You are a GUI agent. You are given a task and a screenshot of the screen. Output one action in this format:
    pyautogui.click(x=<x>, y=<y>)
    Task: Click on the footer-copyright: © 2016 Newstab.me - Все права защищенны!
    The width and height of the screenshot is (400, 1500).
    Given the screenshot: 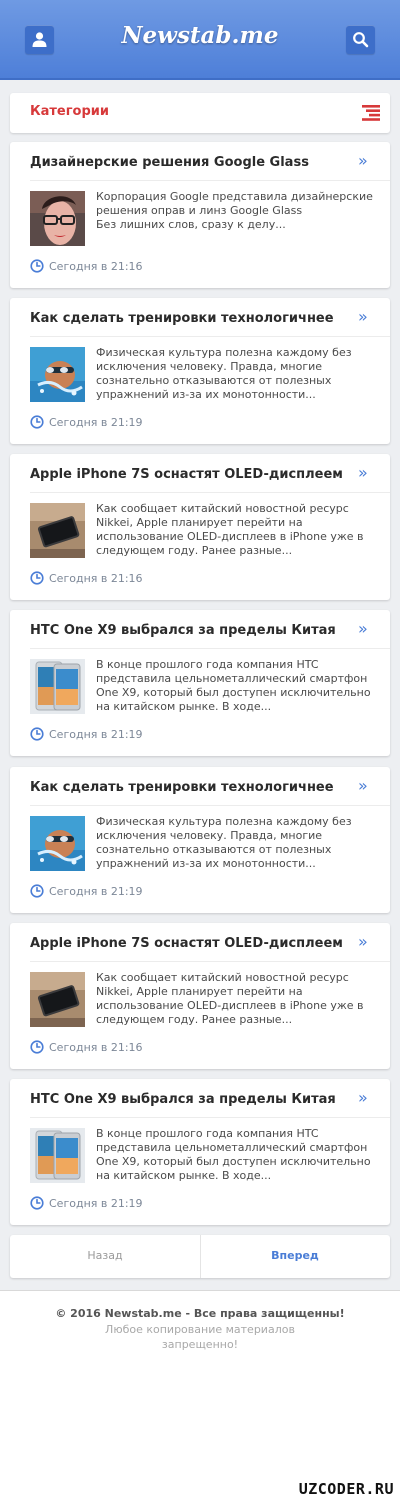 What is the action you would take?
    pyautogui.click(x=200, y=1313)
    